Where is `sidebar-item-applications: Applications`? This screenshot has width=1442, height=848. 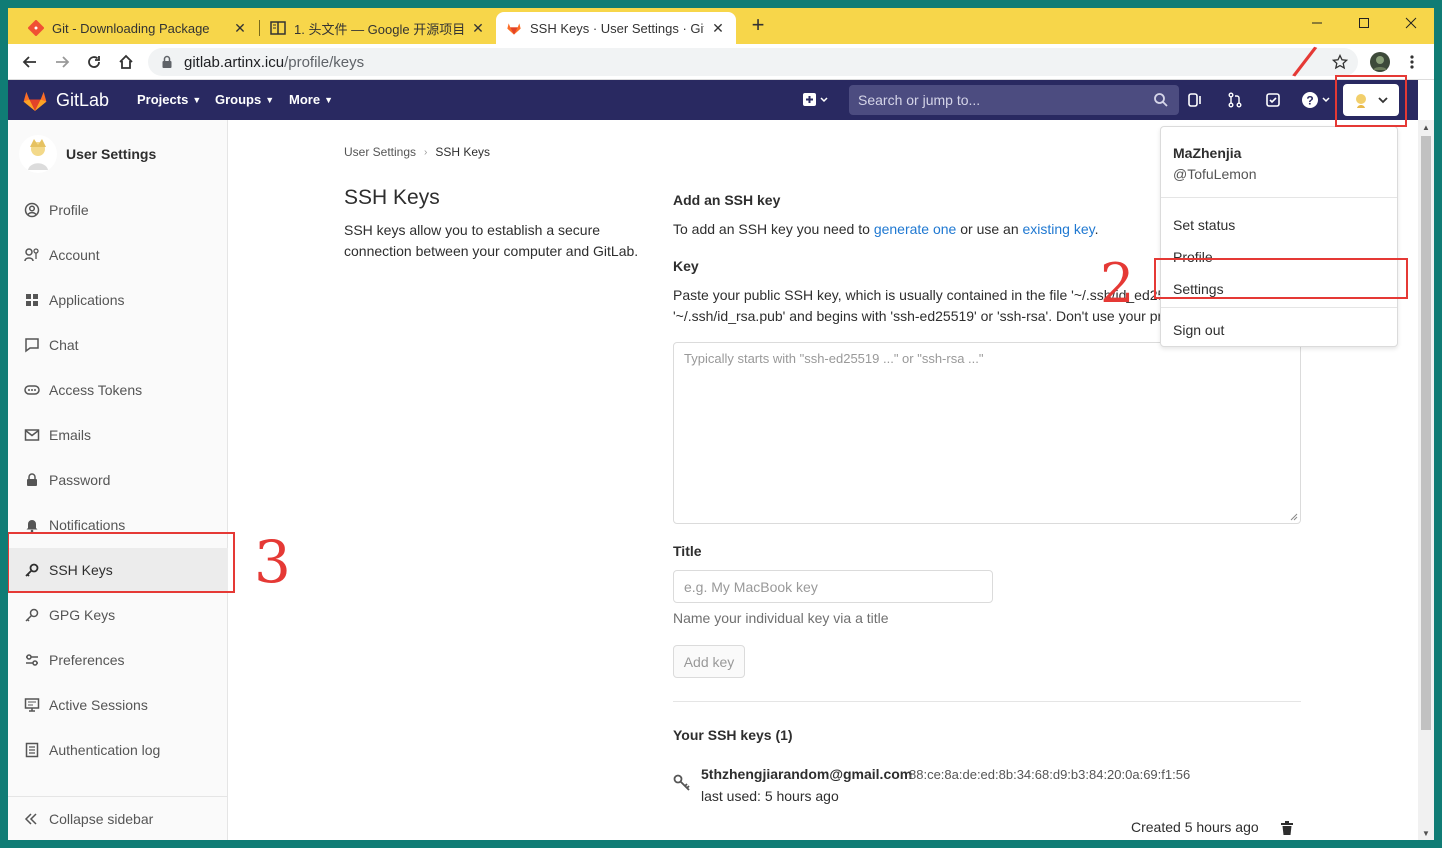 sidebar-item-applications: Applications is located at coordinates (118, 300).